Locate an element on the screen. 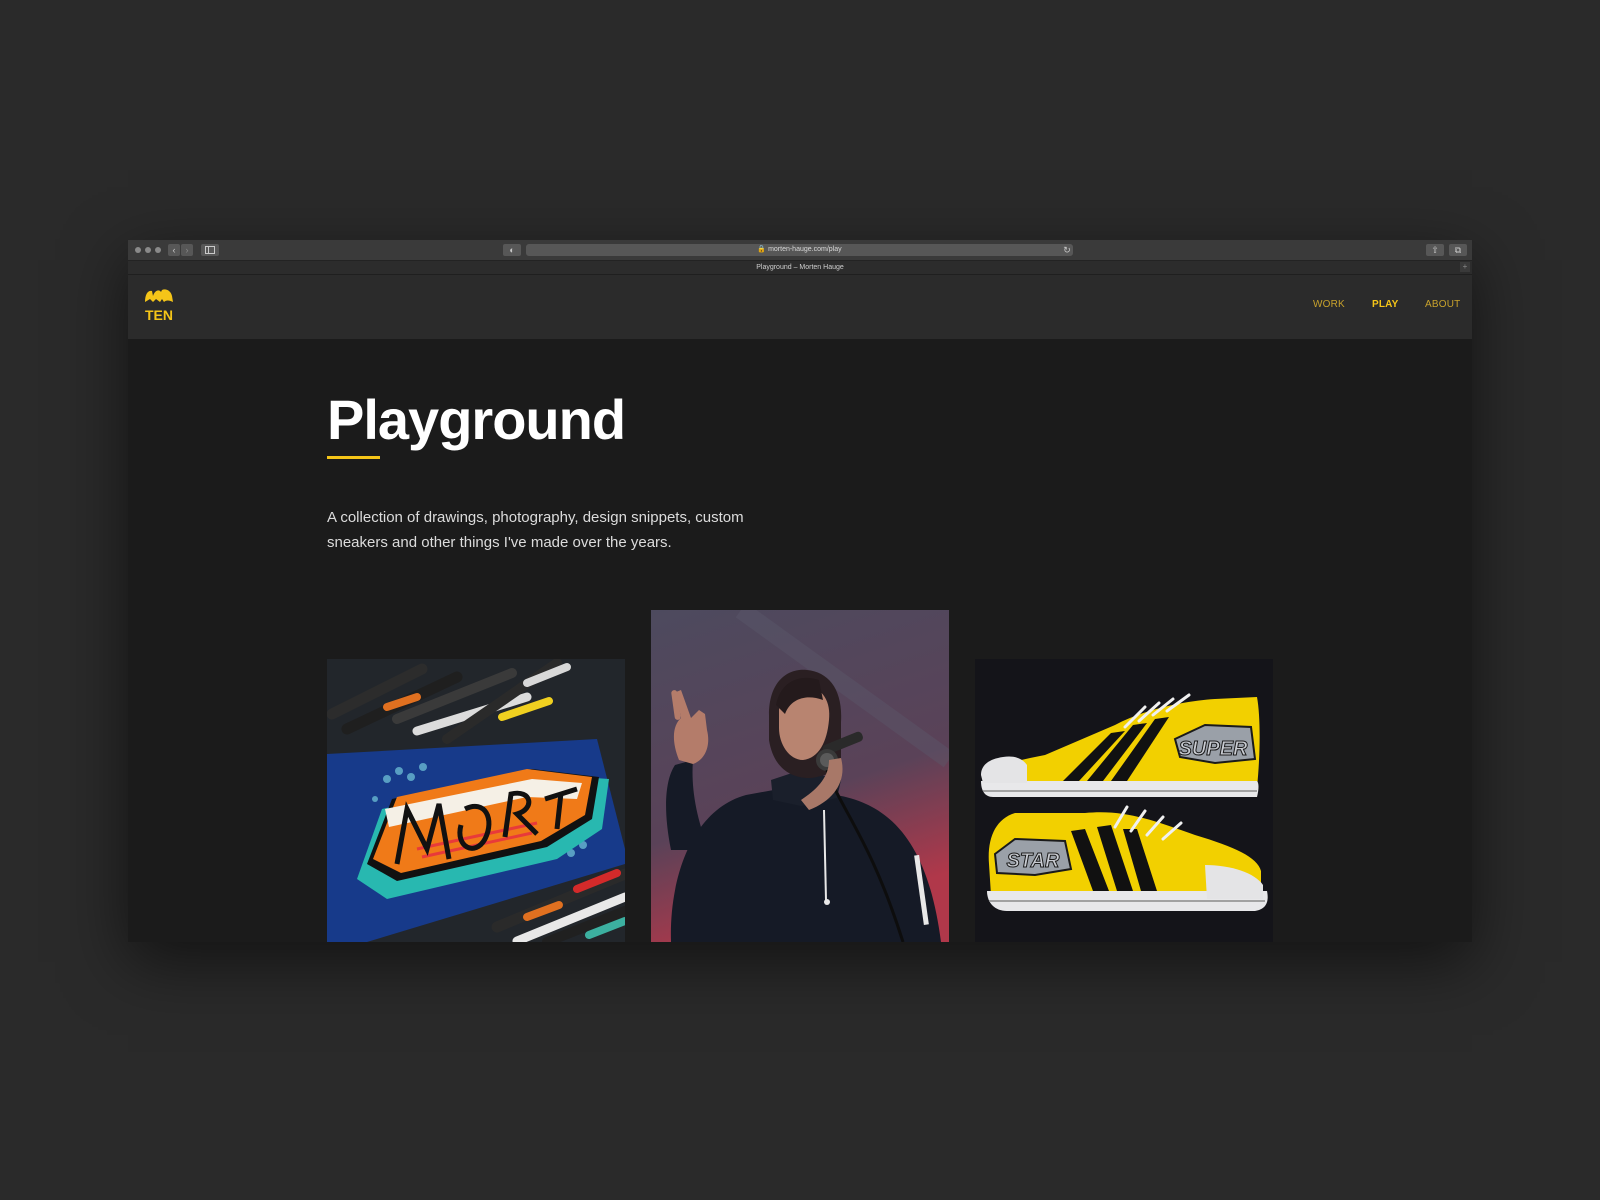 Image resolution: width=1600 pixels, height=1200 pixels. browser-toolbar: ‹ › ◐ 🔒 morten-hauge.com/play ↻ ⇧ ⧉ is located at coordinates (800, 250).